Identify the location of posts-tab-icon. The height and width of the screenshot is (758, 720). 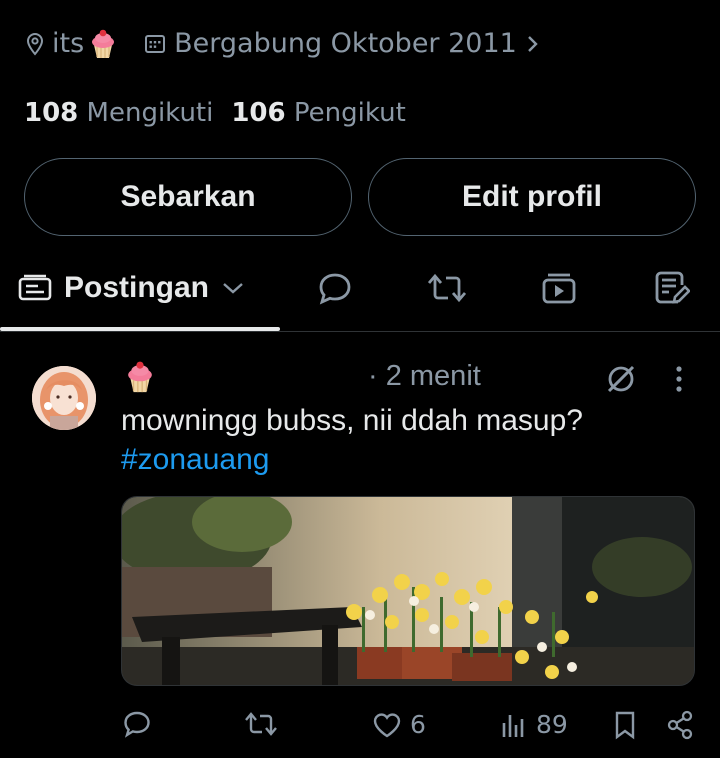
(35, 288).